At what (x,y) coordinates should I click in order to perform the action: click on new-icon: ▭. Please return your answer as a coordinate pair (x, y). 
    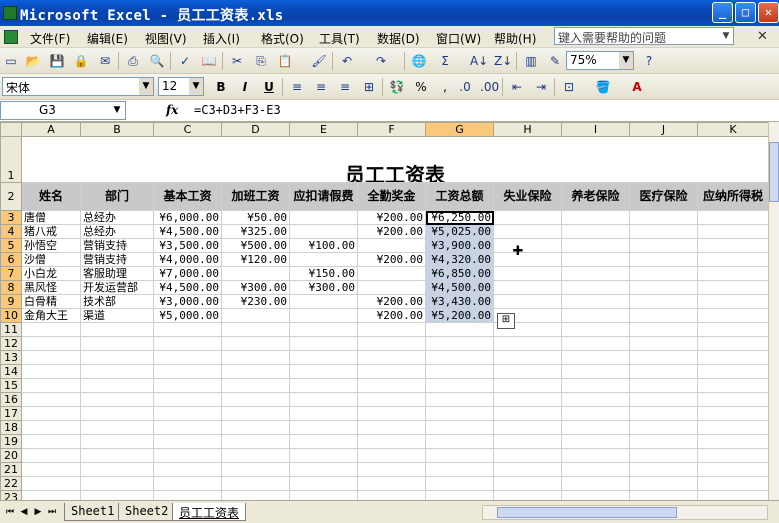
    Looking at the image, I should click on (11, 61).